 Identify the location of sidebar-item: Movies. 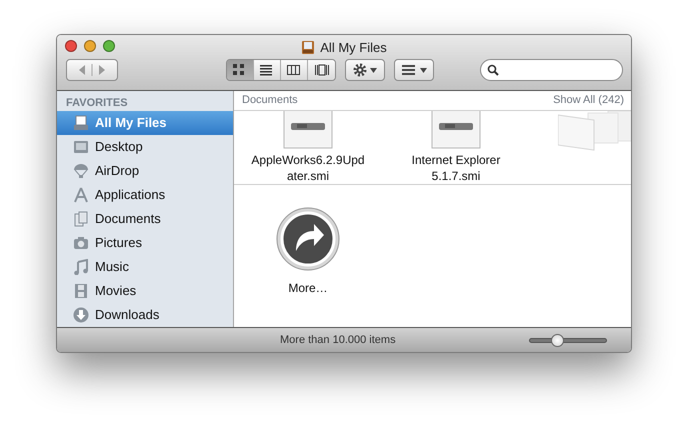
(145, 291).